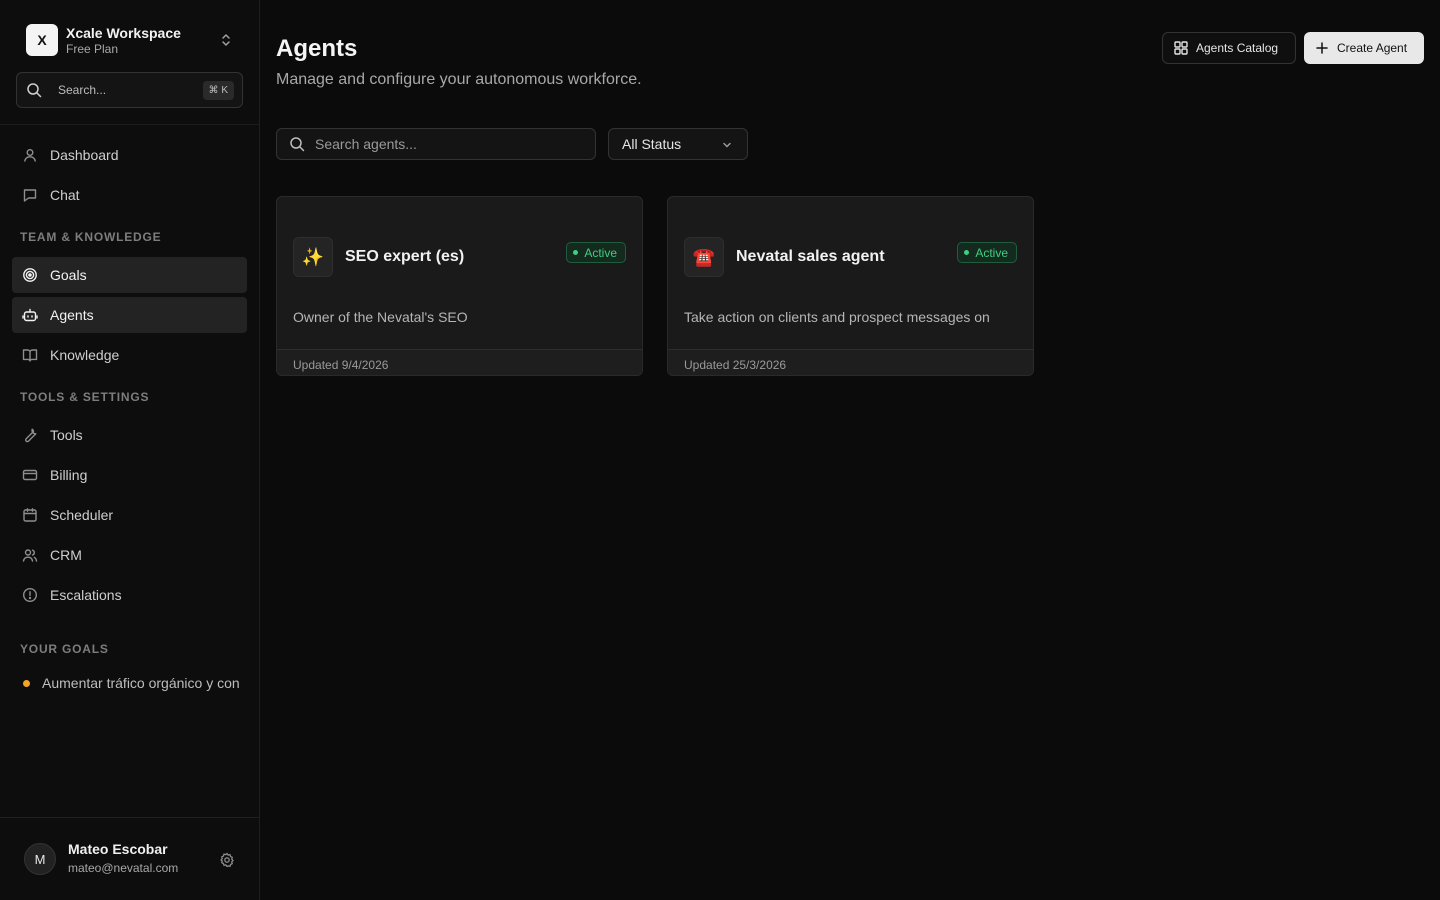  I want to click on agents-catalog-button: Agents Catalog, so click(1229, 48).